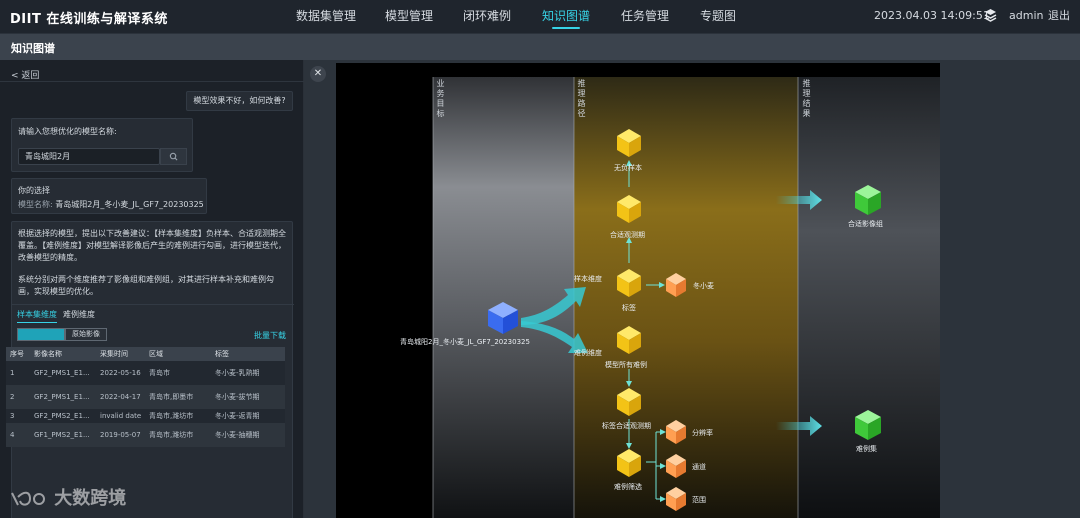 The height and width of the screenshot is (518, 1080). Describe the element at coordinates (503, 297) in the screenshot. I see `lane-business-goal` at that location.